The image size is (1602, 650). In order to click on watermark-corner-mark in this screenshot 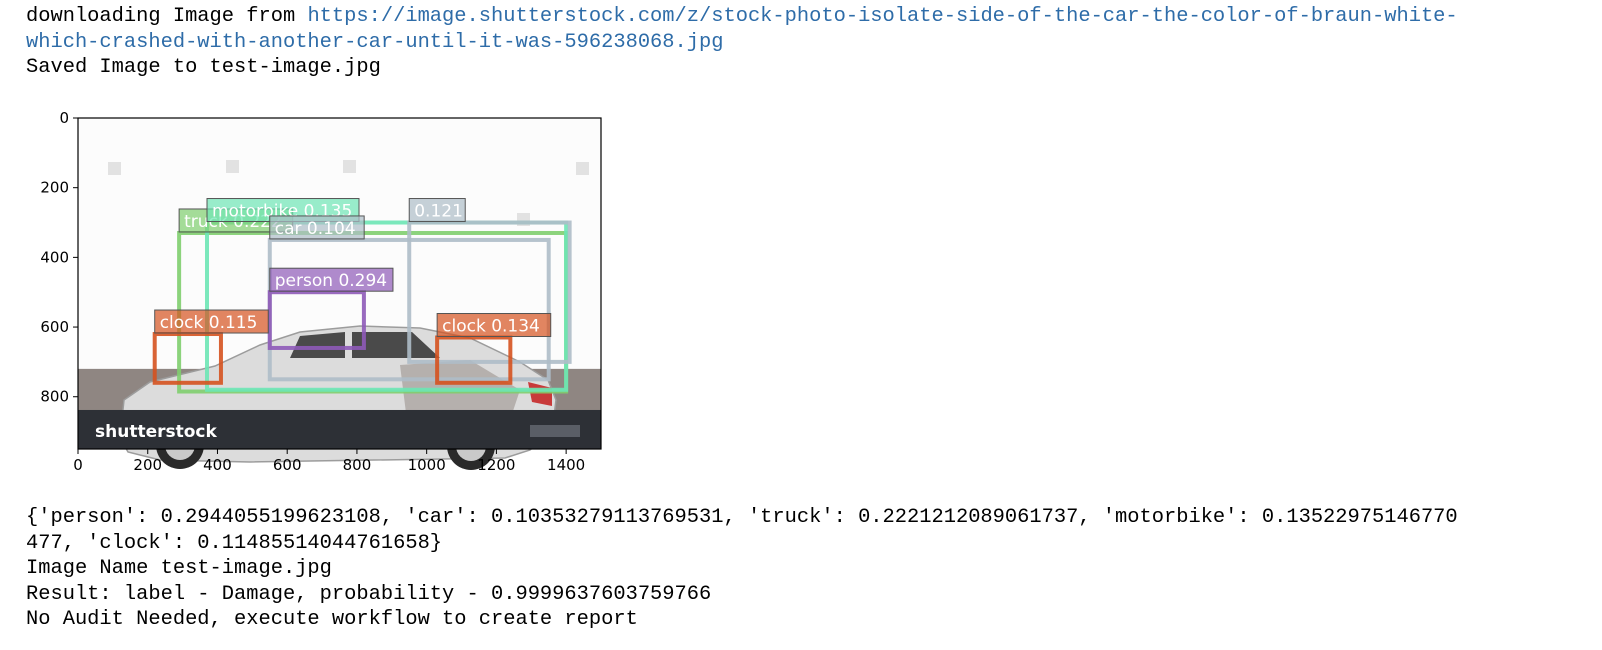, I will do `click(555, 431)`.